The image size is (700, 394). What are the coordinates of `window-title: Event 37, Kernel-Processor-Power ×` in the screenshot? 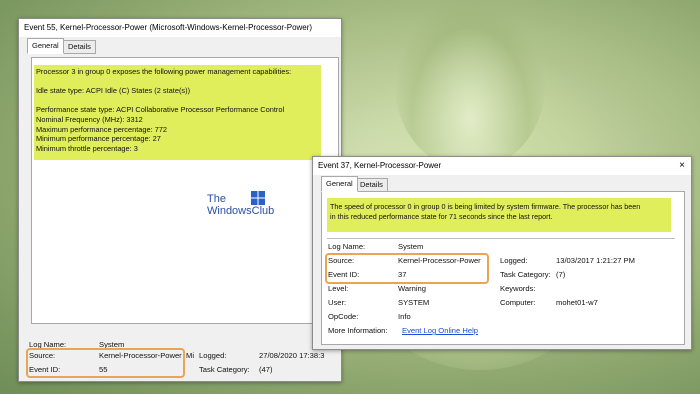 It's located at (502, 166).